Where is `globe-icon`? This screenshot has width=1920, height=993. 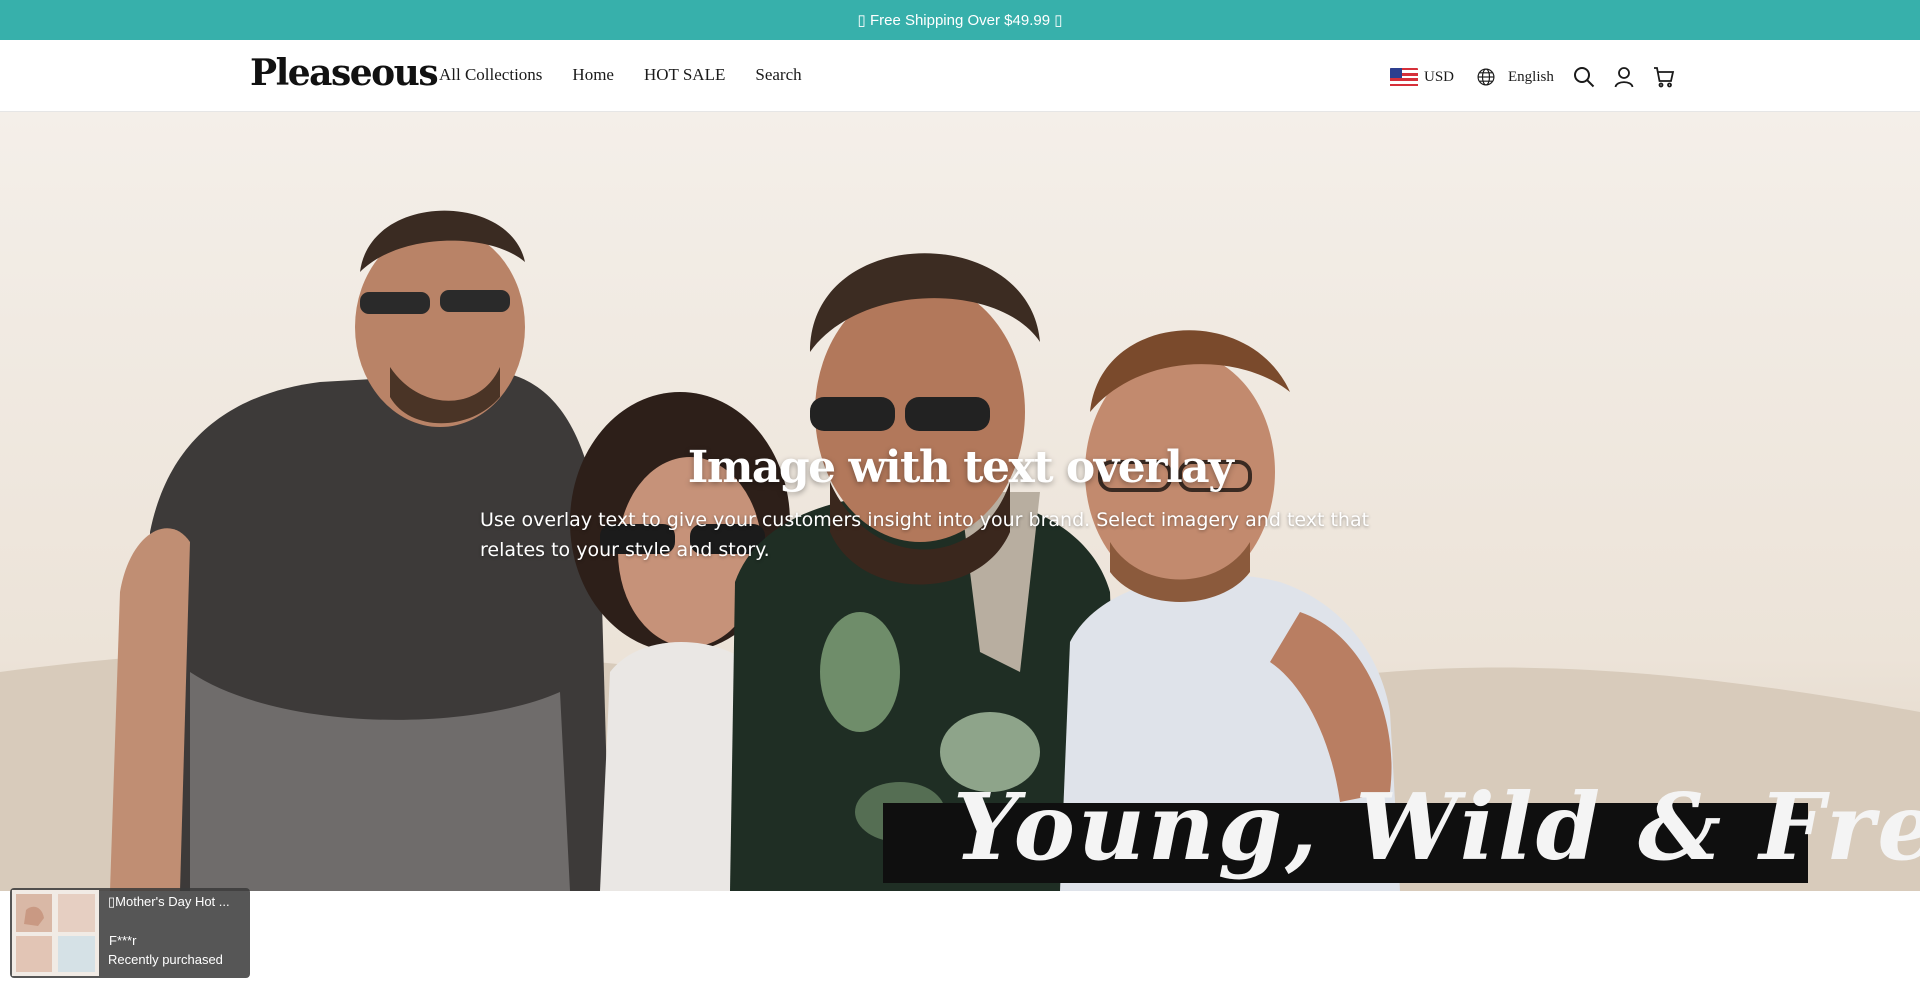
globe-icon is located at coordinates (1486, 77).